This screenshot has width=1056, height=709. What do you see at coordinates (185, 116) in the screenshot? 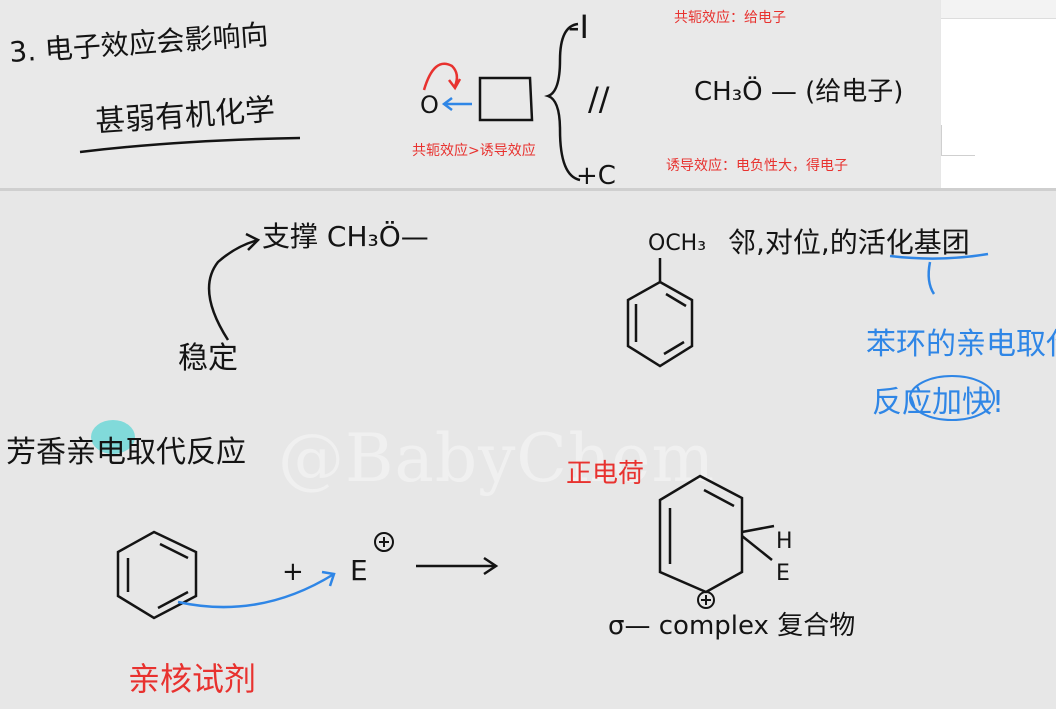
I see `title-line-2: 甚弱有机化学` at bounding box center [185, 116].